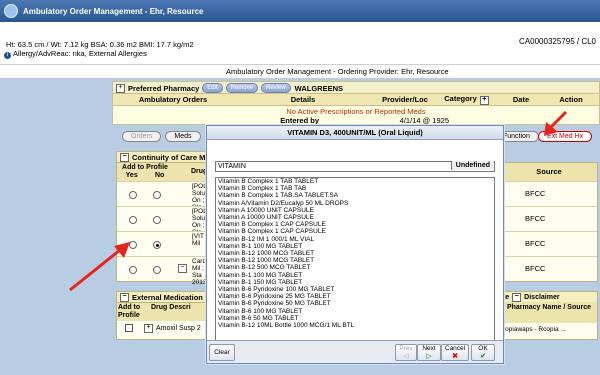 The height and width of the screenshot is (375, 600). What do you see at coordinates (145, 176) in the screenshot?
I see `yes-no-labels: Yes No` at bounding box center [145, 176].